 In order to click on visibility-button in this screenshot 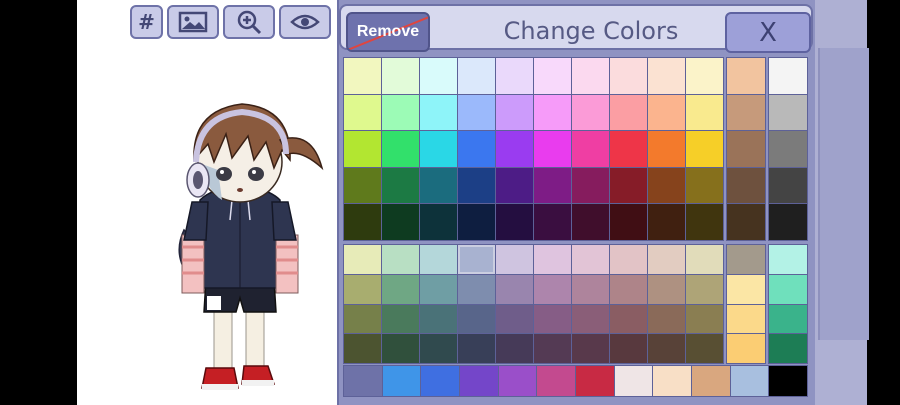, I will do `click(305, 22)`.